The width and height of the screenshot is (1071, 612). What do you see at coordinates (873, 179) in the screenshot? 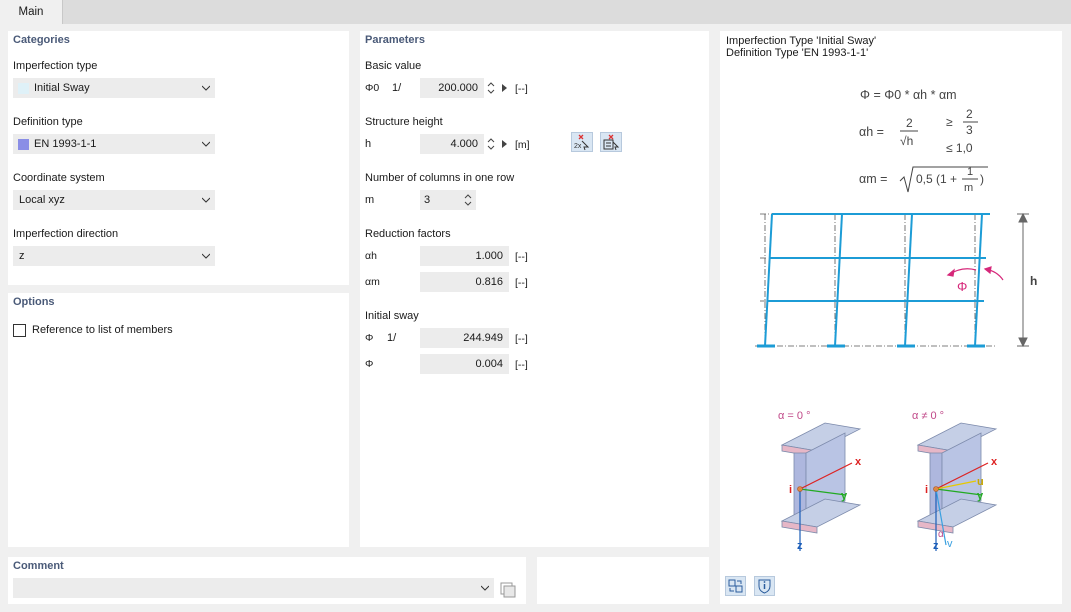
I see `formula-am-lhs: αm =` at bounding box center [873, 179].